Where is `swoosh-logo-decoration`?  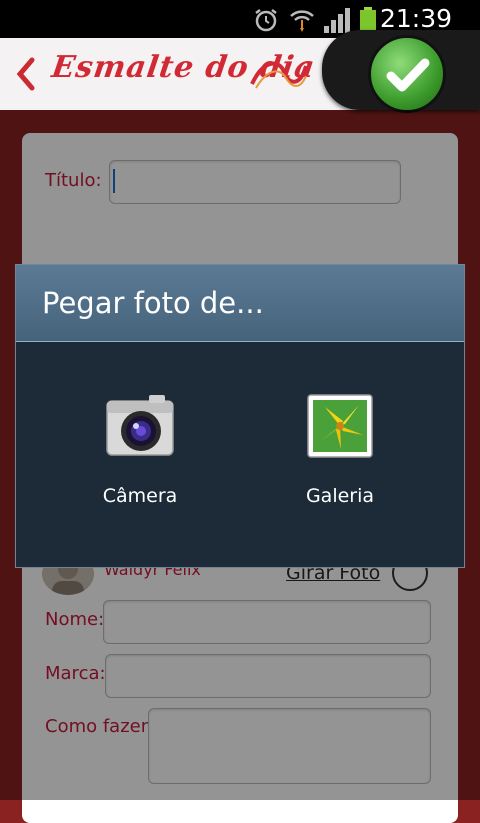
swoosh-logo-decoration is located at coordinates (279, 75).